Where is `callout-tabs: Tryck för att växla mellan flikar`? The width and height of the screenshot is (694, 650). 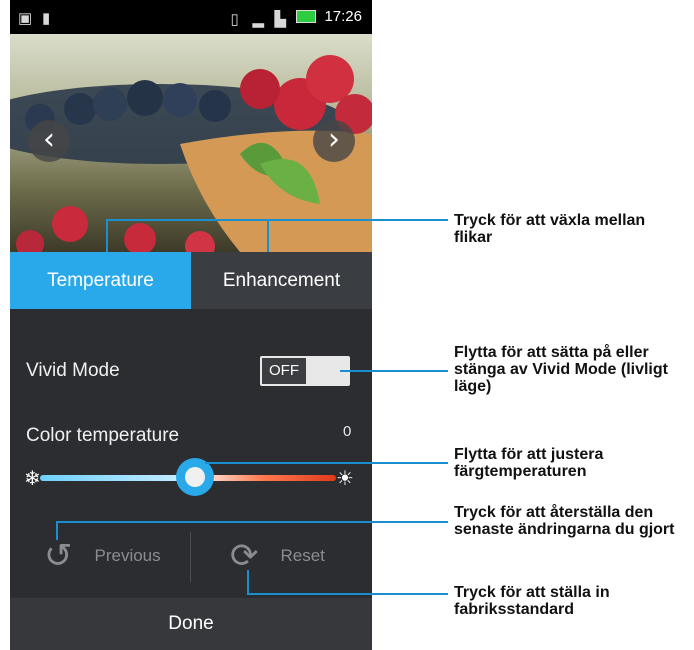
callout-tabs: Tryck för att växla mellan flikar is located at coordinates (550, 229).